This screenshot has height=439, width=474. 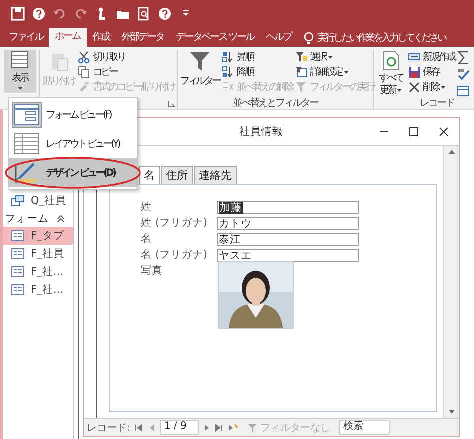 What do you see at coordinates (84, 57) in the screenshot?
I see `scissors-icon` at bounding box center [84, 57].